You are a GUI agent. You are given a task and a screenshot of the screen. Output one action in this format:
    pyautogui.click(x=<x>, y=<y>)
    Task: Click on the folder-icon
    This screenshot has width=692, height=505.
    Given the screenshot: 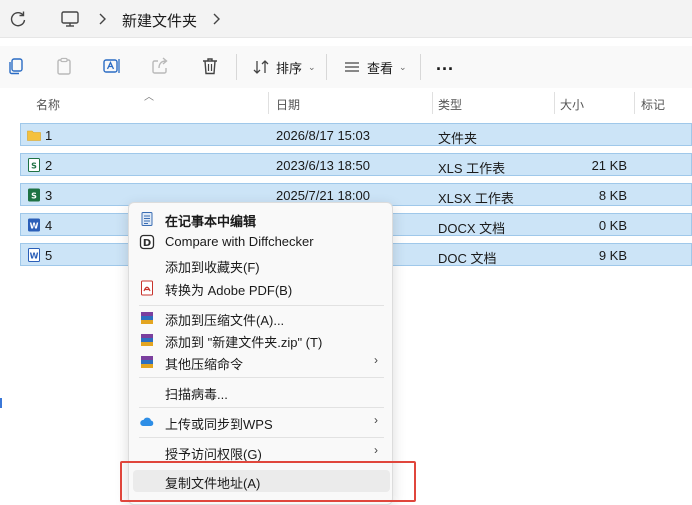 What is the action you would take?
    pyautogui.click(x=34, y=135)
    